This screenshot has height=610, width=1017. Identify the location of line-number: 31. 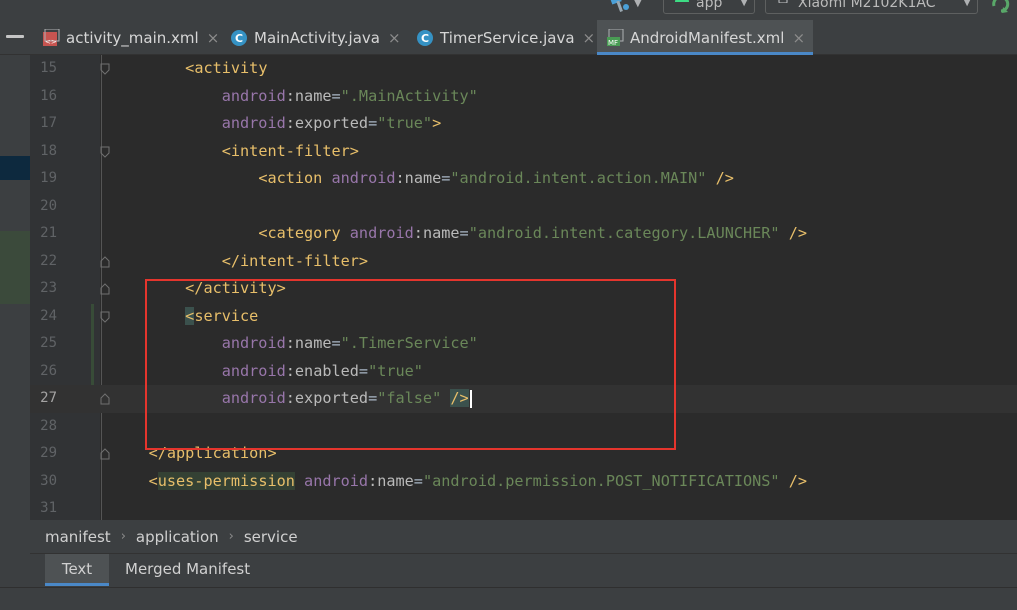
(48, 508).